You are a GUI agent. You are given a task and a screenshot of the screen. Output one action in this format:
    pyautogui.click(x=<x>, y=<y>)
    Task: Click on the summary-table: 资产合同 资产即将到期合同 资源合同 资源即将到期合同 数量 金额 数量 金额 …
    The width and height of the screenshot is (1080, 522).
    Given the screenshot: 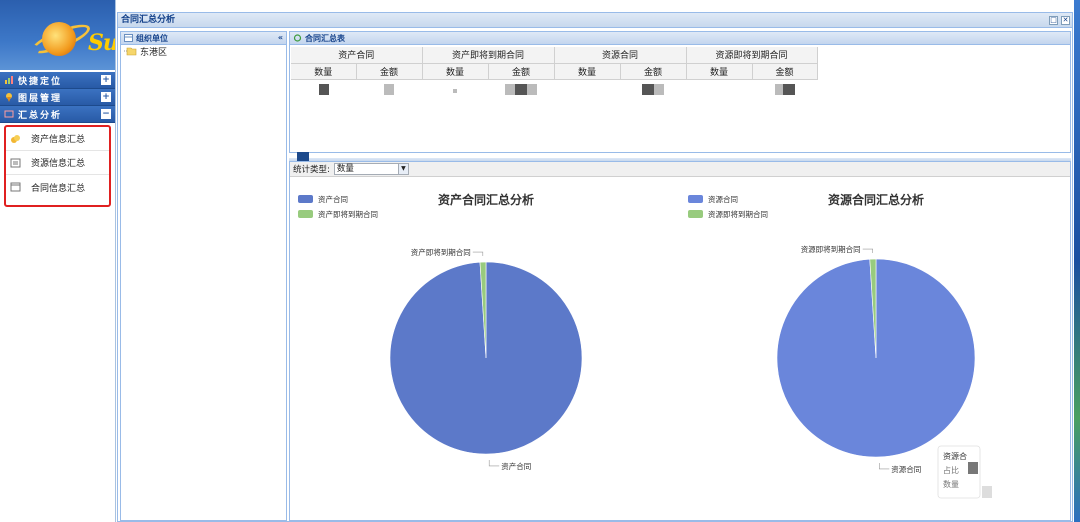 What is the action you would take?
    pyautogui.click(x=554, y=74)
    